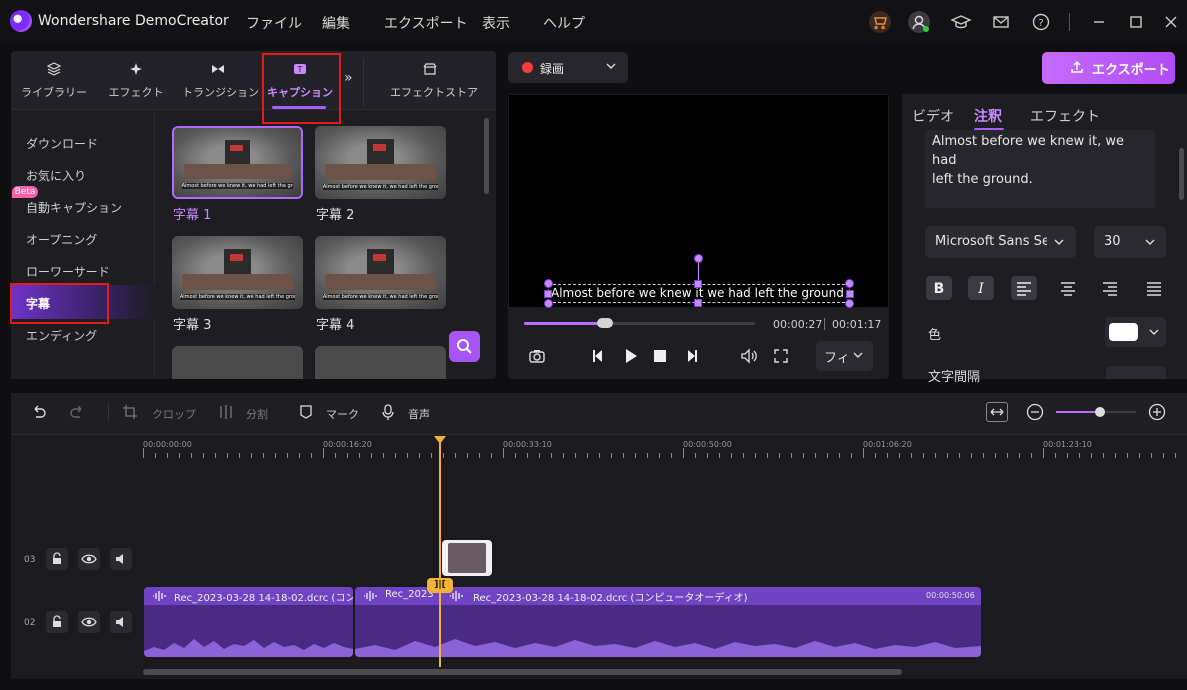 The width and height of the screenshot is (1187, 690). Describe the element at coordinates (997, 412) in the screenshot. I see `fit-timeline-icon` at that location.